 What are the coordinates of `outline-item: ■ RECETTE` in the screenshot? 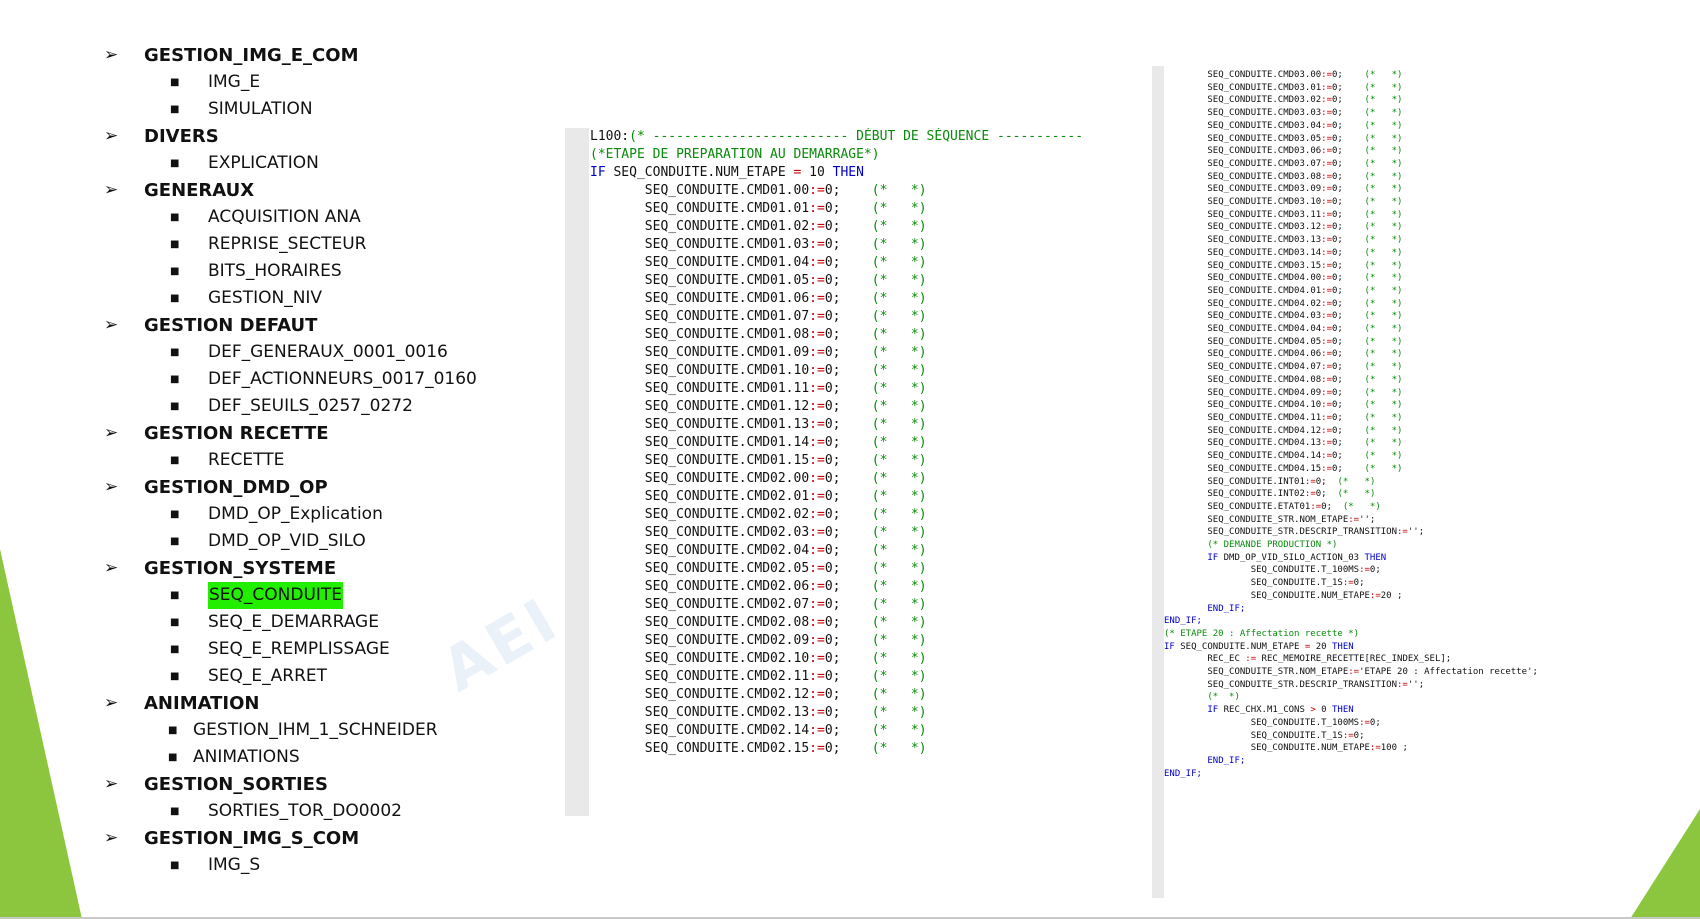 It's located at (334, 460).